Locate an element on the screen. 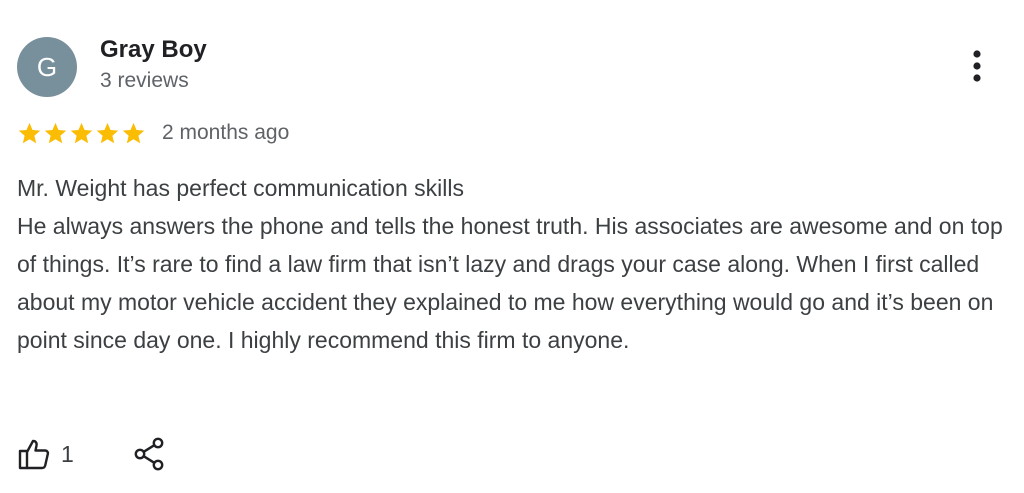 This screenshot has height=493, width=1024. avatar: G is located at coordinates (47, 67).